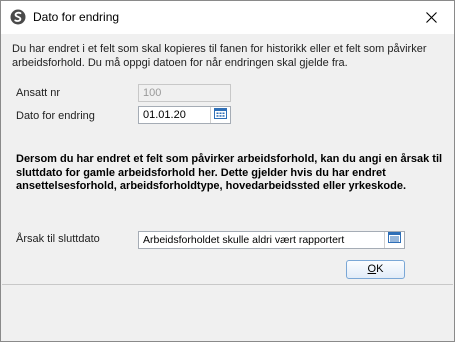 Image resolution: width=455 pixels, height=342 pixels. Describe the element at coordinates (152, 93) in the screenshot. I see `employee-no-value: 100` at that location.